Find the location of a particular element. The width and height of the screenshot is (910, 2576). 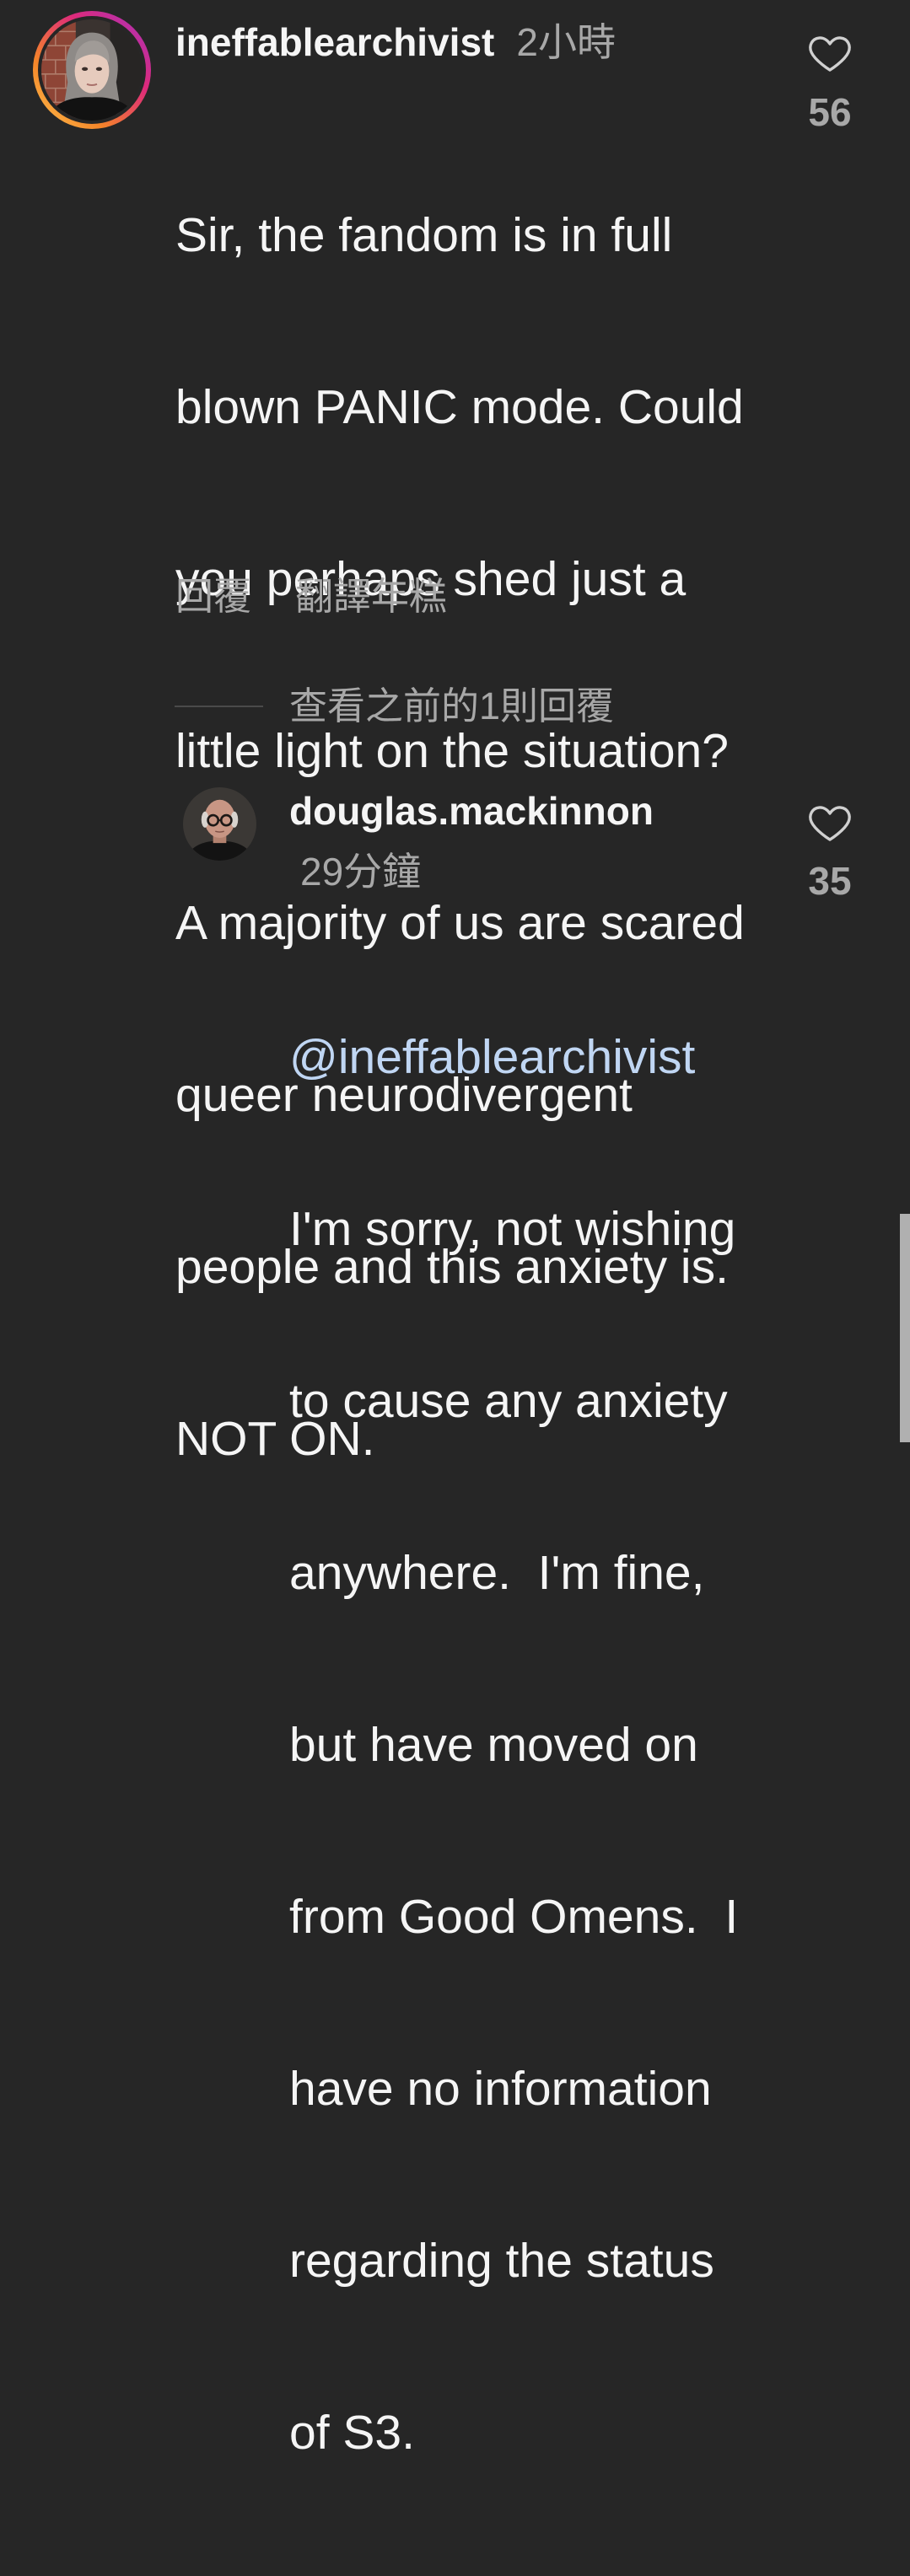

scrollbar-thumb is located at coordinates (905, 1328).